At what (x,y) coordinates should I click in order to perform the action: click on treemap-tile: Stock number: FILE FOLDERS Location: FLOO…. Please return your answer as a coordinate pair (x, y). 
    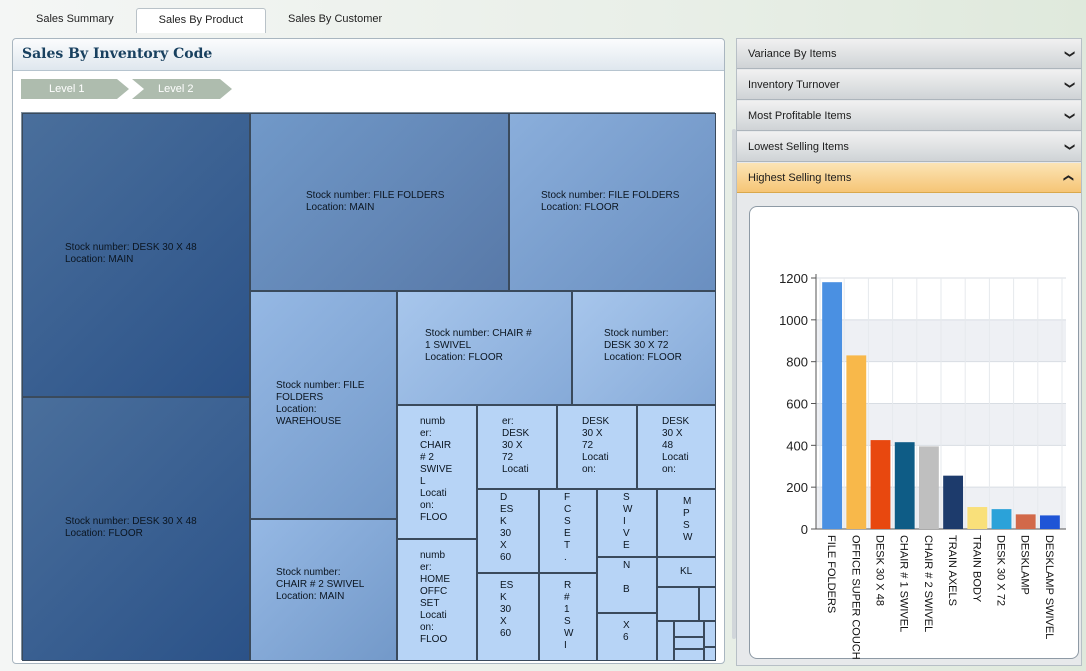
    Looking at the image, I should click on (612, 202).